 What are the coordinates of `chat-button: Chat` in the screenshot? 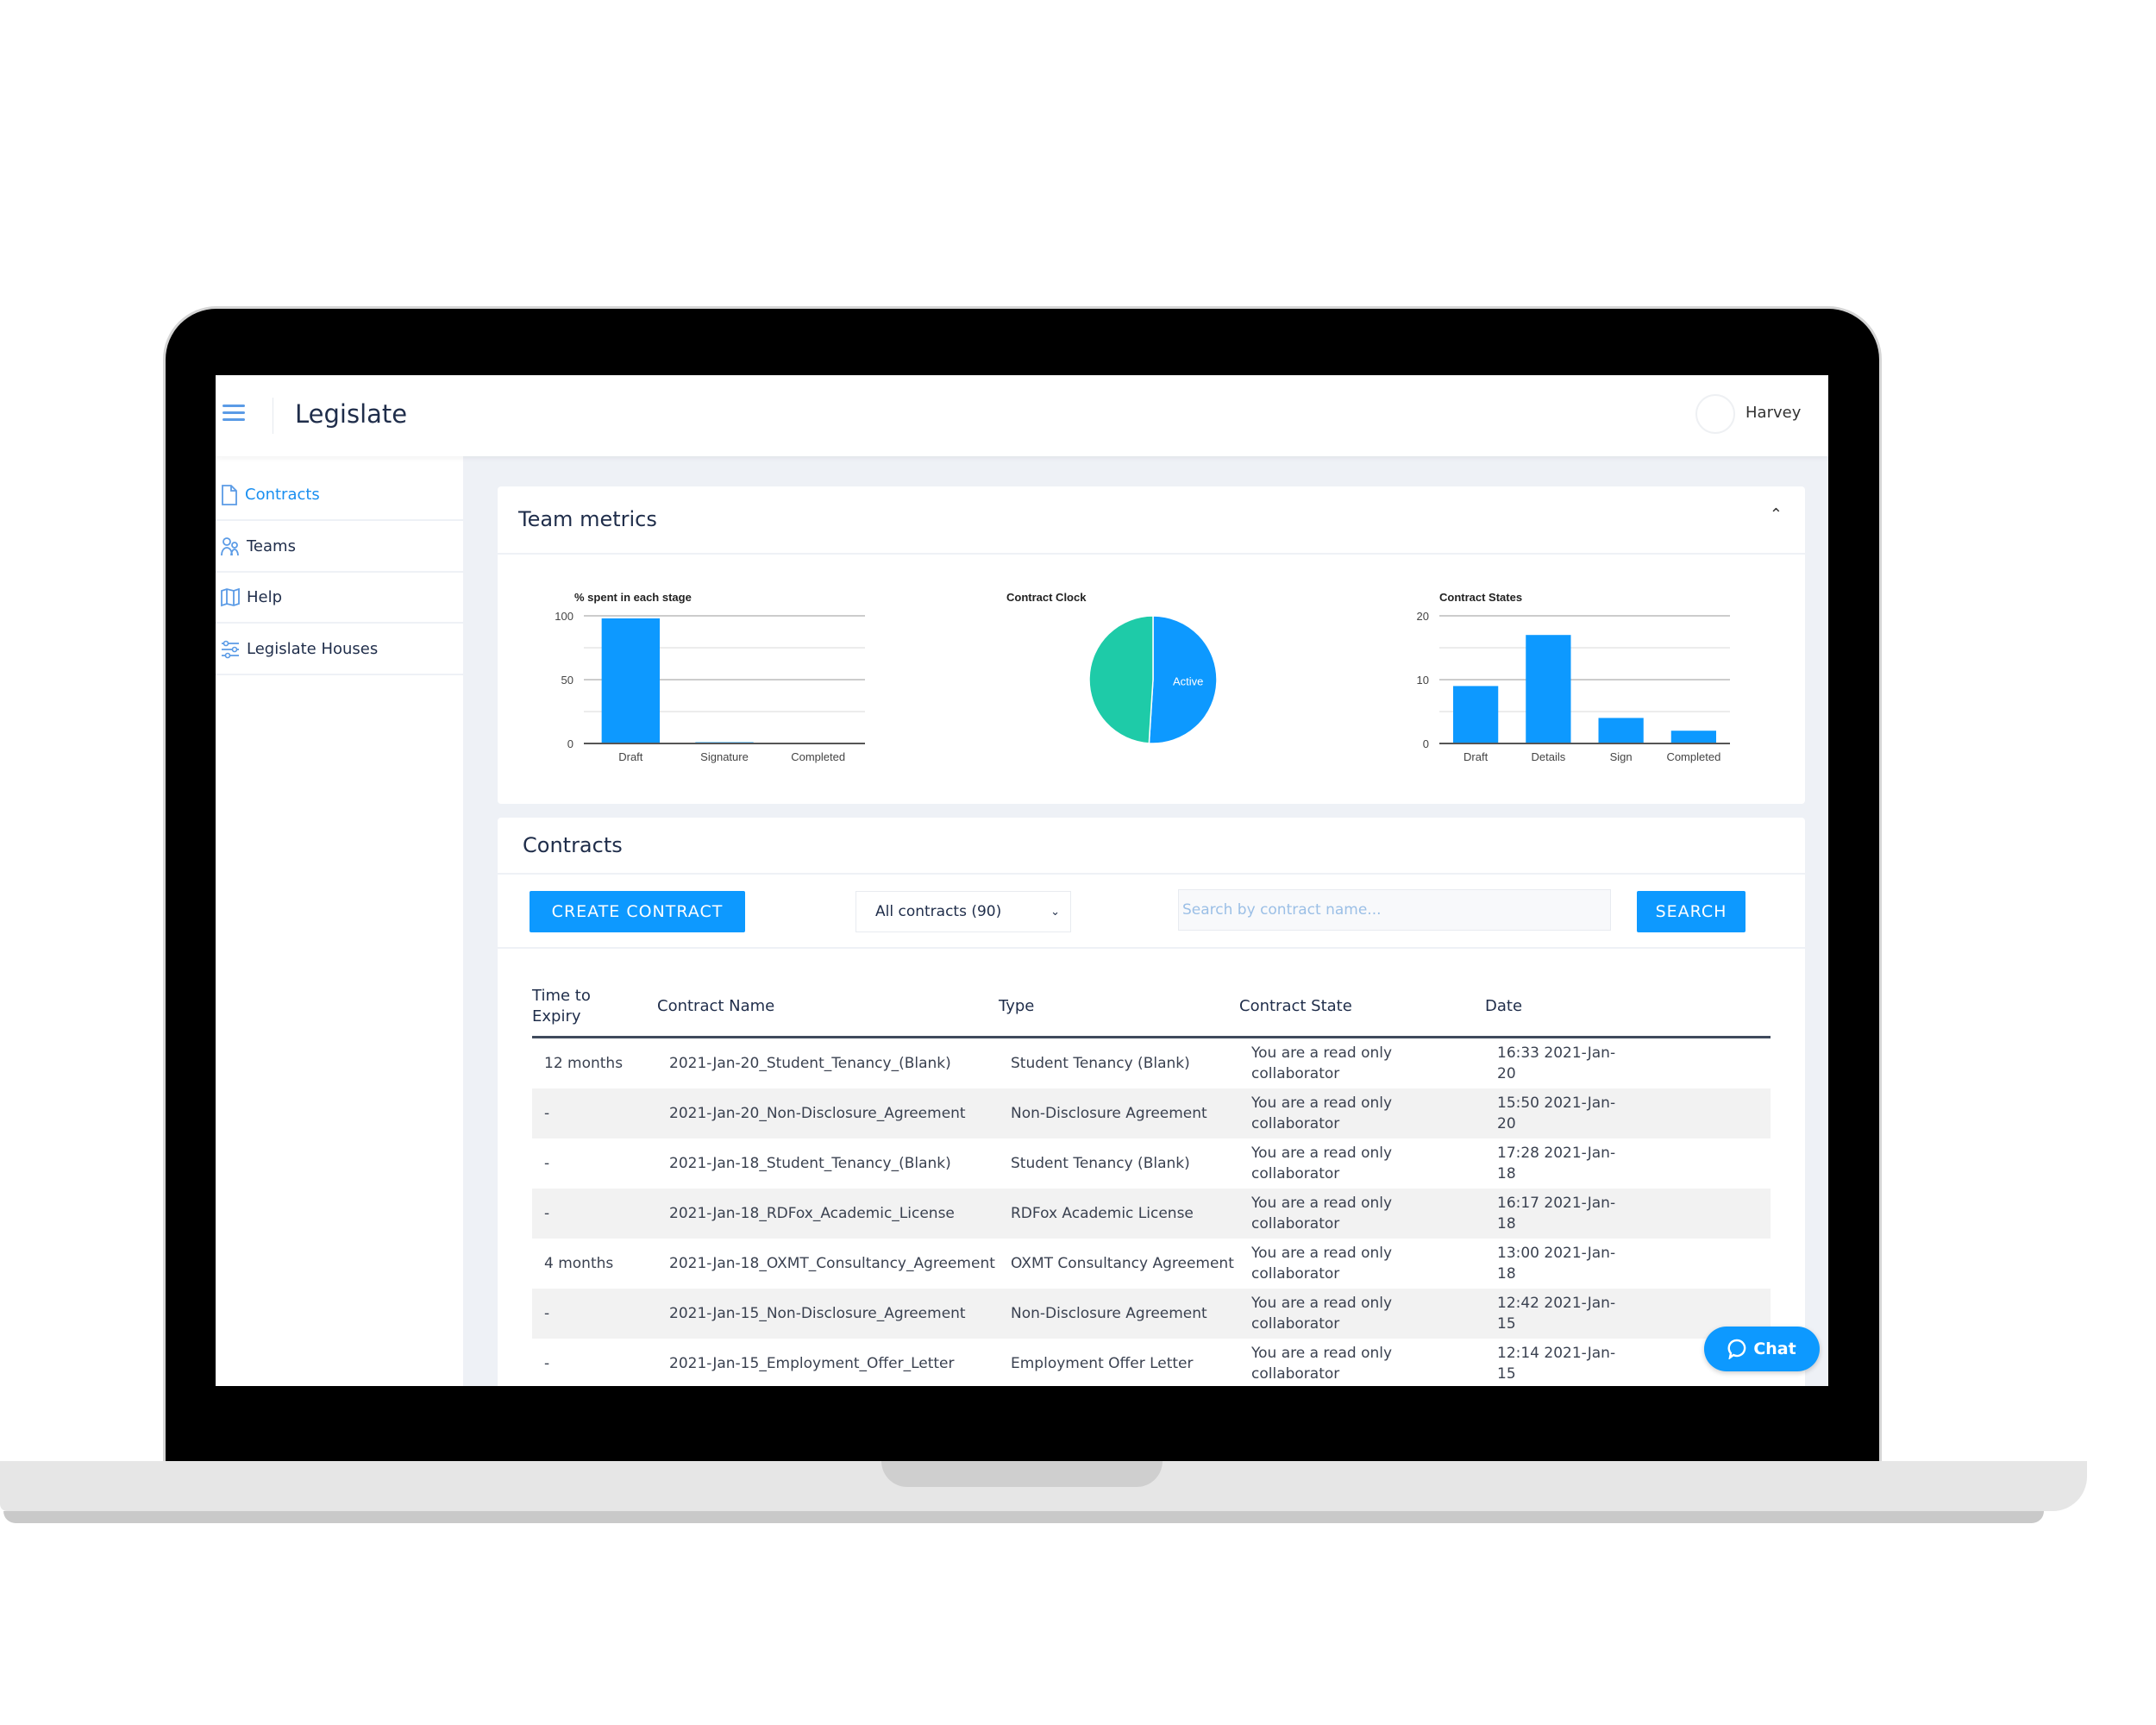 It's located at (1762, 1349).